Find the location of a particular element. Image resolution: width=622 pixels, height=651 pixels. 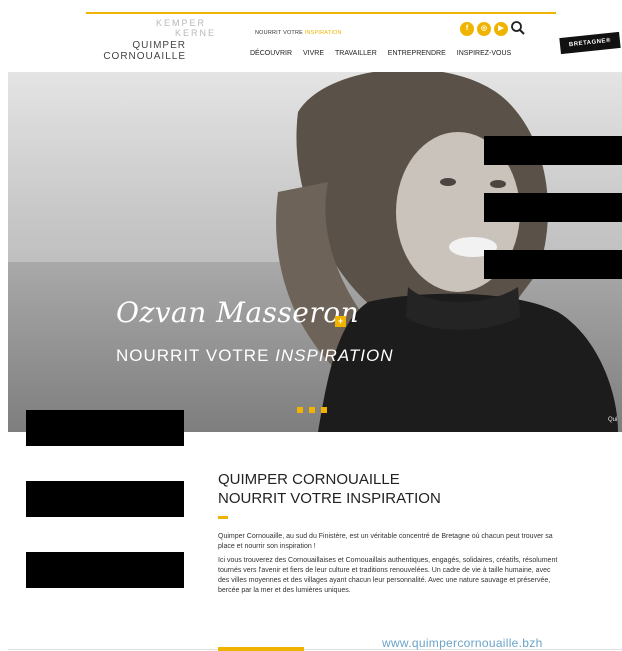

footer-accent-button is located at coordinates (261, 649).